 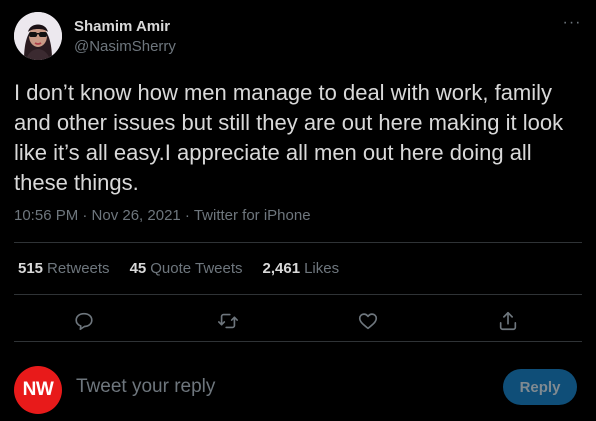 What do you see at coordinates (78, 268) in the screenshot?
I see `retweets-label: Retweets` at bounding box center [78, 268].